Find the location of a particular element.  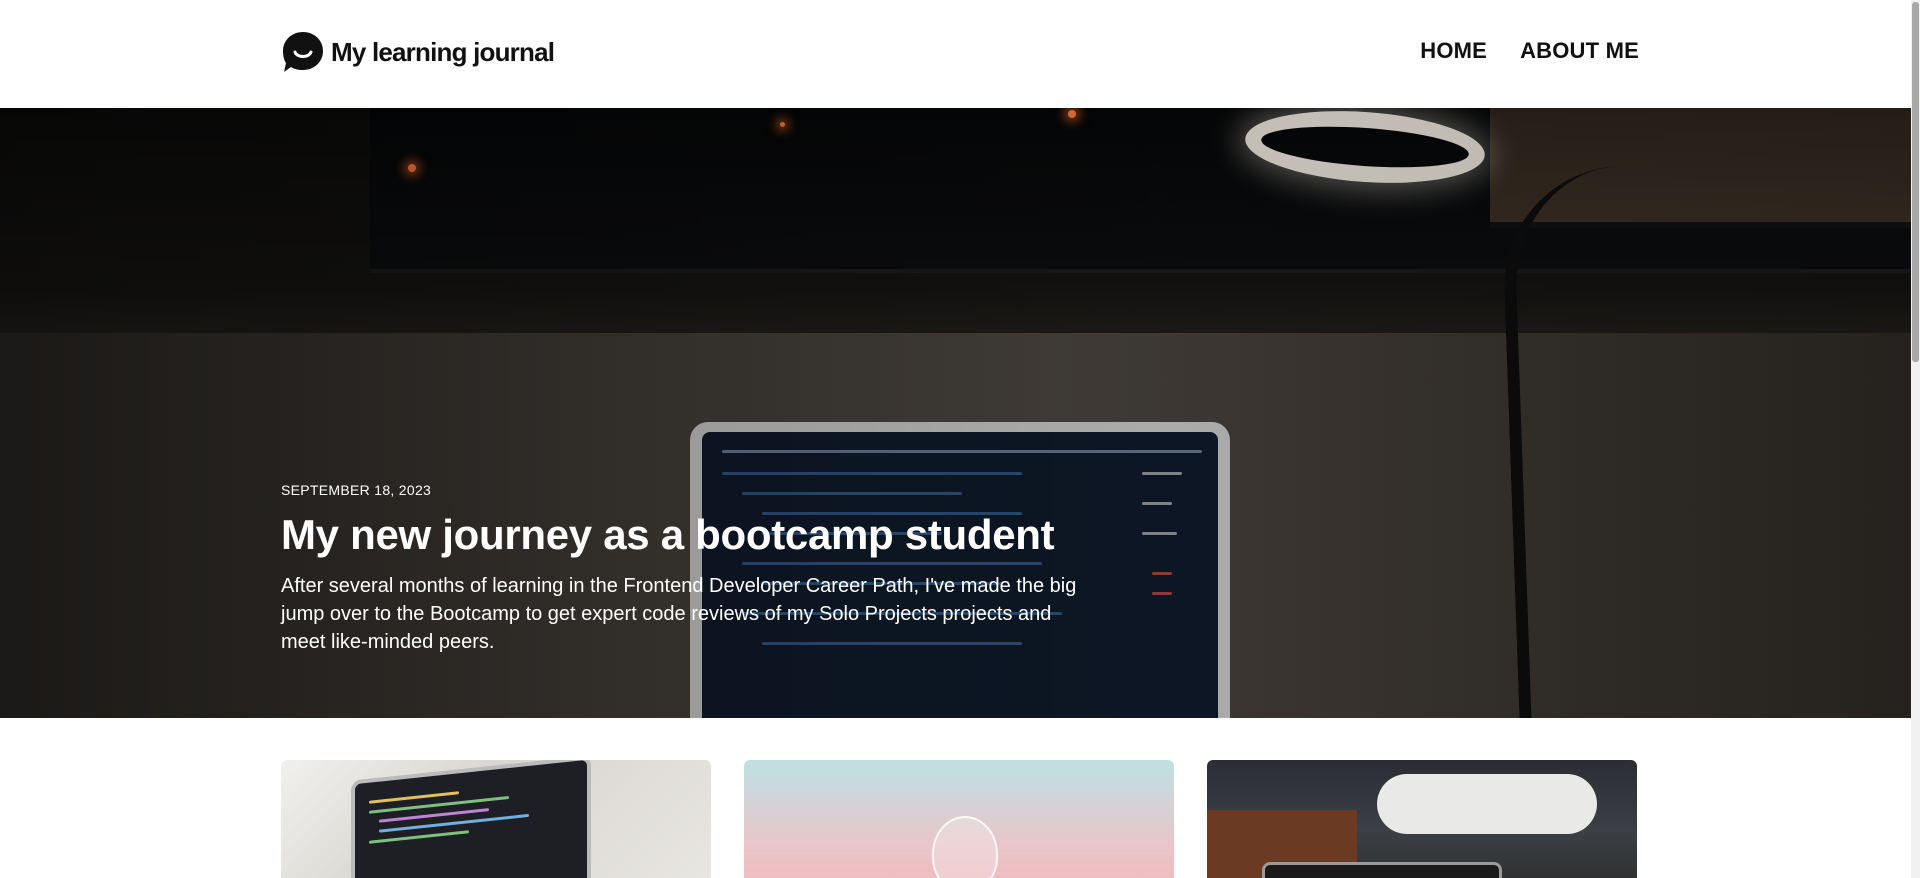

brand-link: My learning journal is located at coordinates (418, 52).